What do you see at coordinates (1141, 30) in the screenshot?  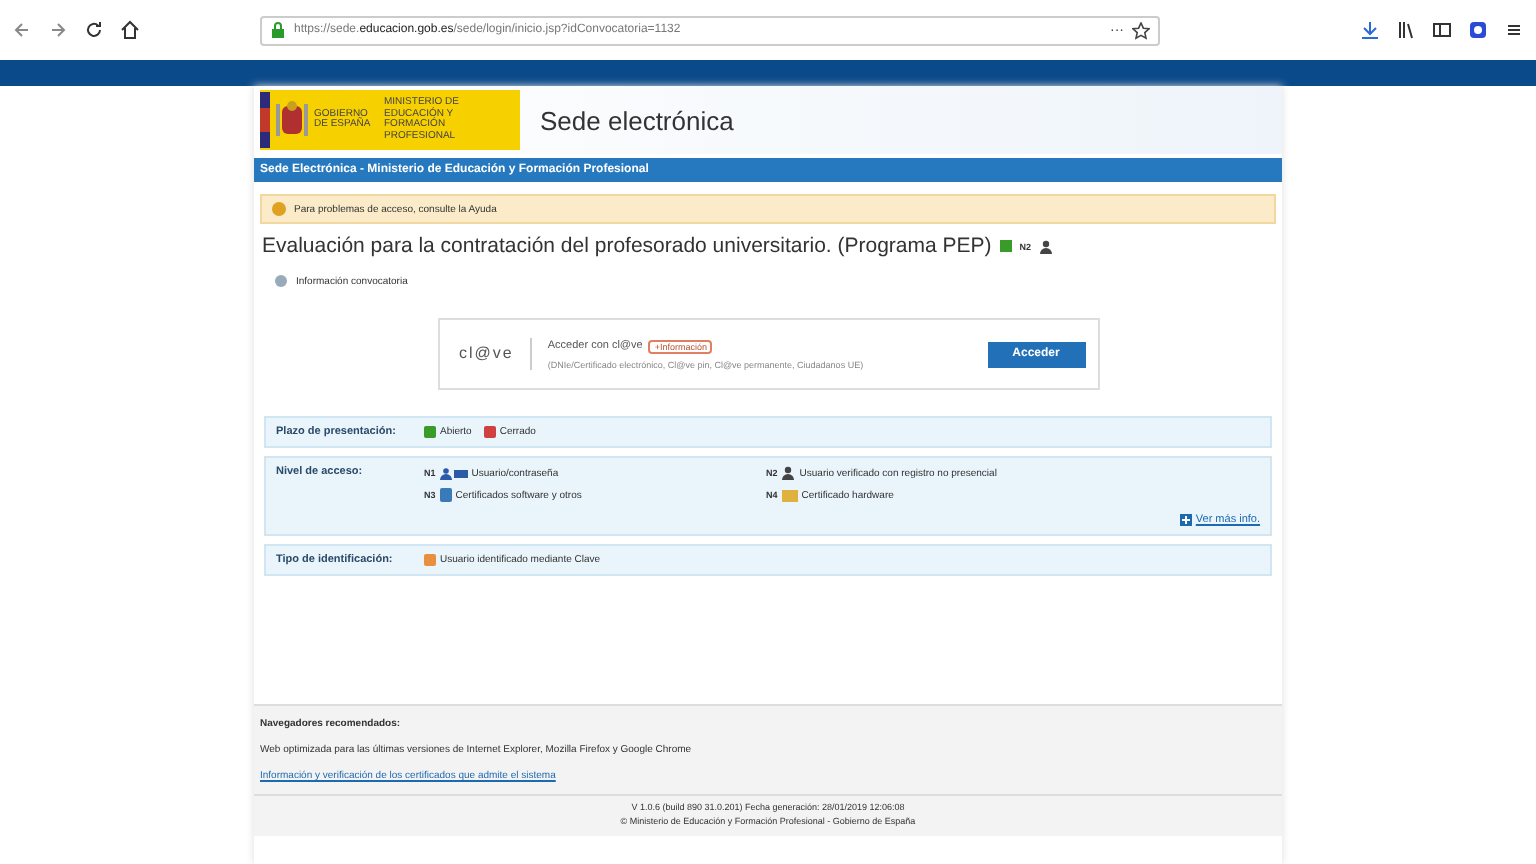 I see `star-icon` at bounding box center [1141, 30].